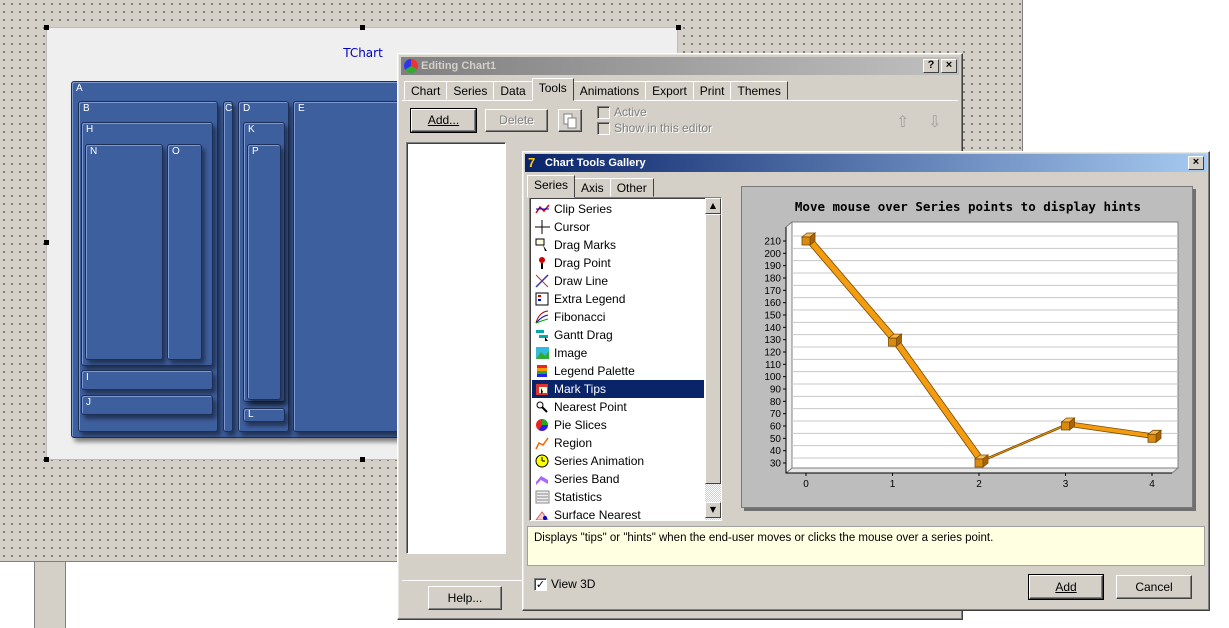 The height and width of the screenshot is (628, 1229). What do you see at coordinates (572, 227) in the screenshot?
I see `list-item-label: Cursor` at bounding box center [572, 227].